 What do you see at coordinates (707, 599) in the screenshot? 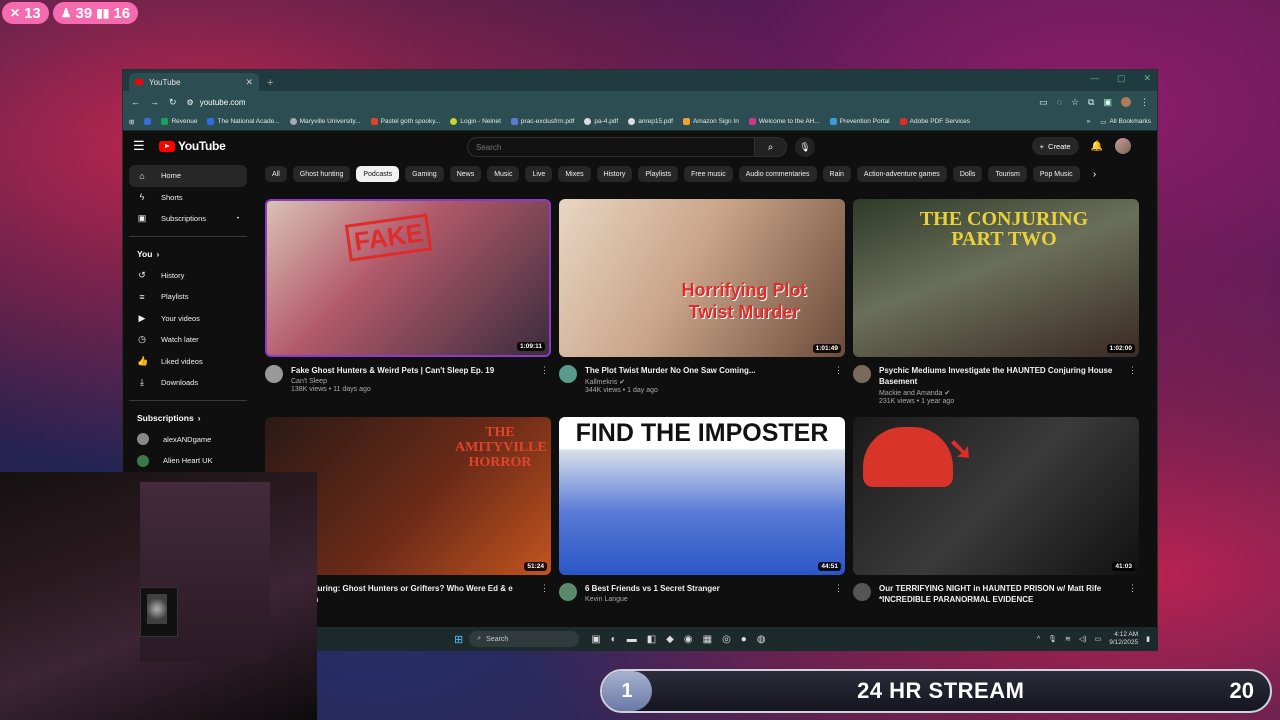
I see `channel-name: Kevin Langue` at bounding box center [707, 599].